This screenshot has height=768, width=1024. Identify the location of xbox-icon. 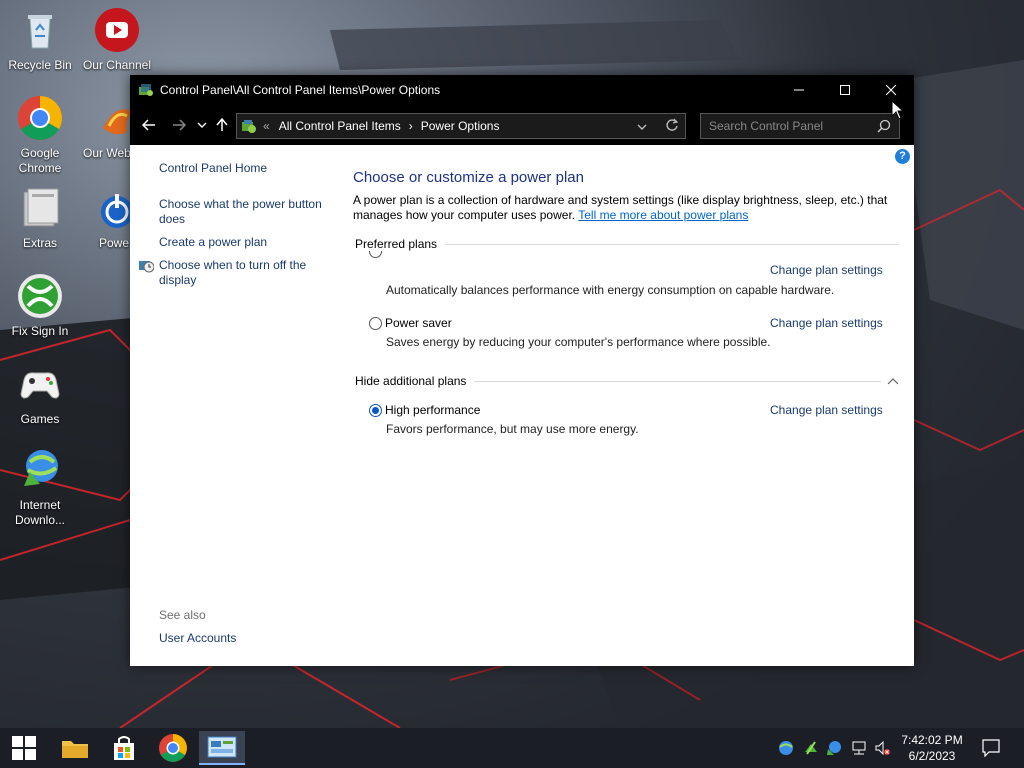
(40, 296).